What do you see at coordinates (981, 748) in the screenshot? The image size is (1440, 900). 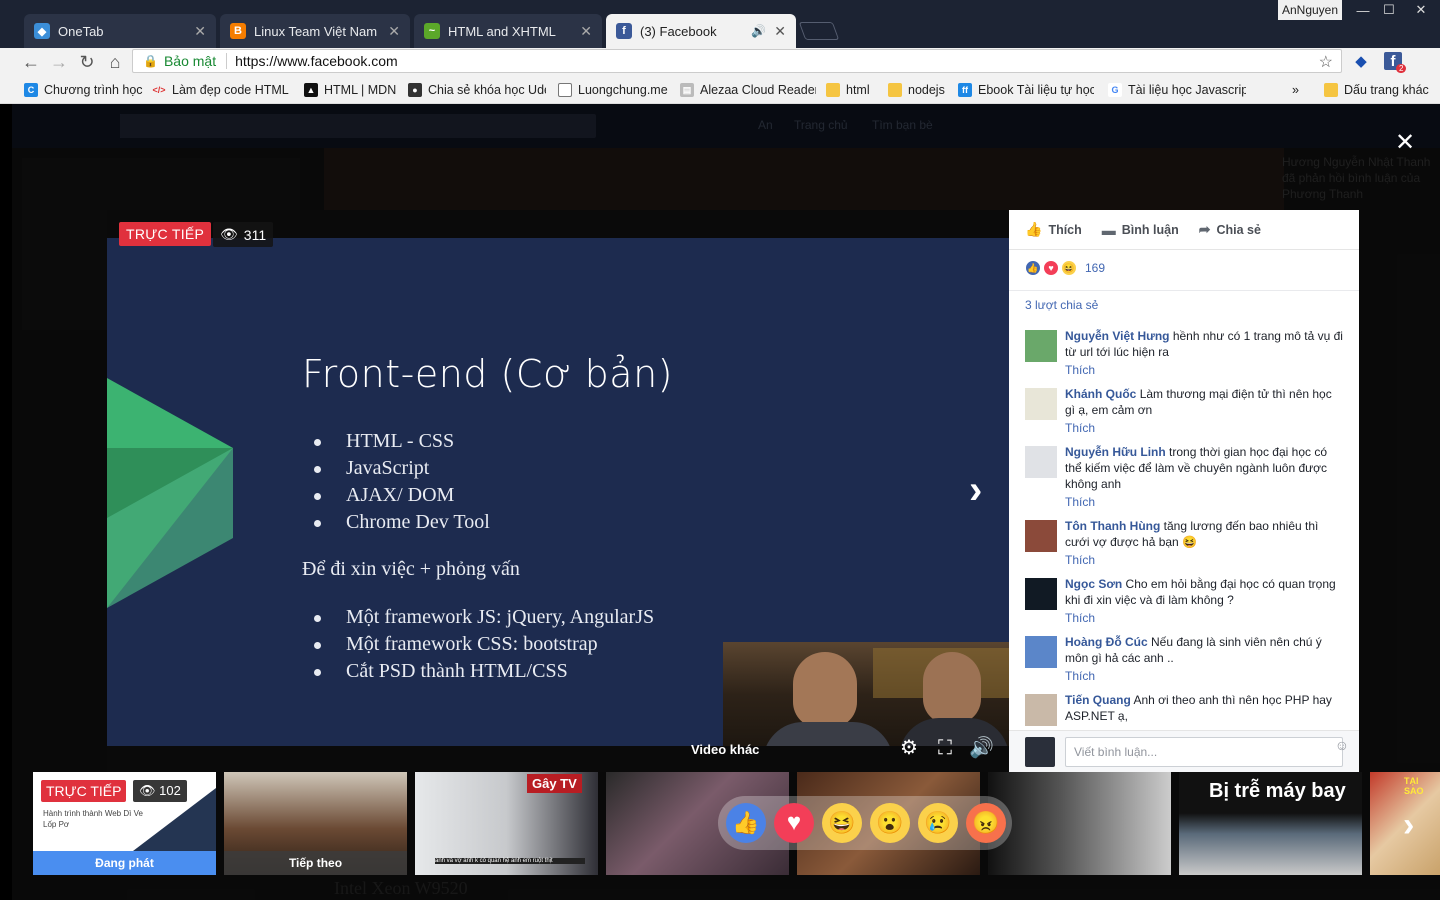 I see `volume-icon: 🔊` at bounding box center [981, 748].